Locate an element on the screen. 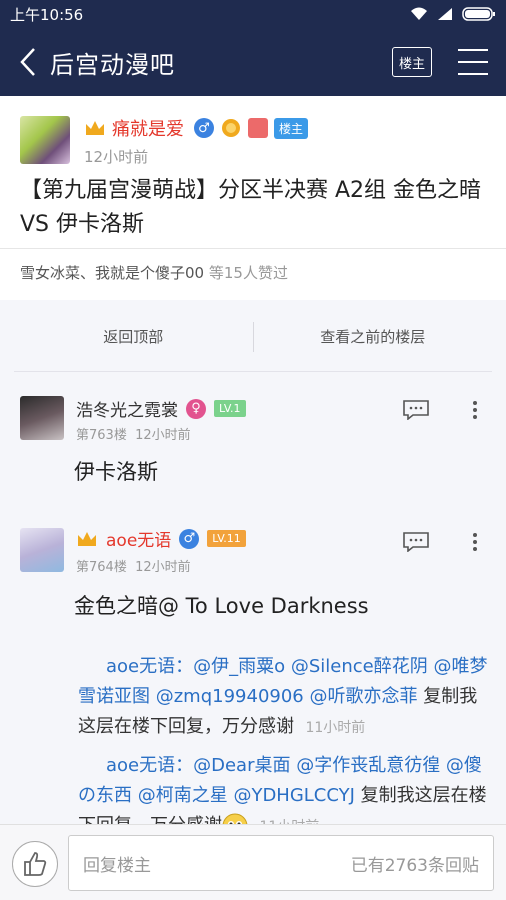  thumbs-up-icon is located at coordinates (35, 864).